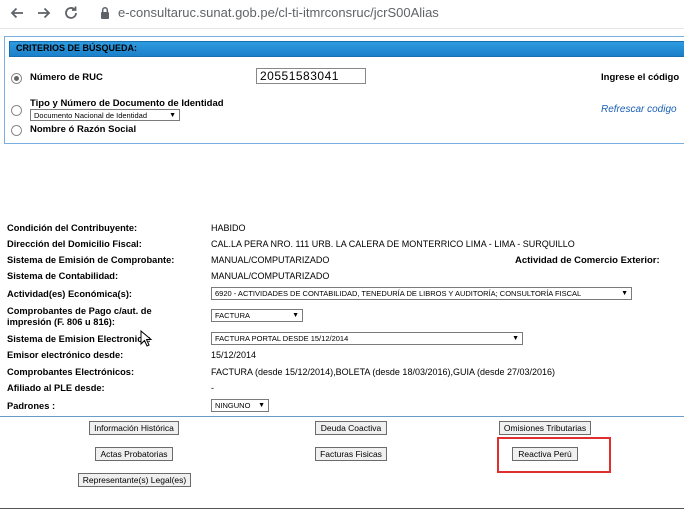  I want to click on comercio-label: Actividad de Comercio Exterior:, so click(587, 260).